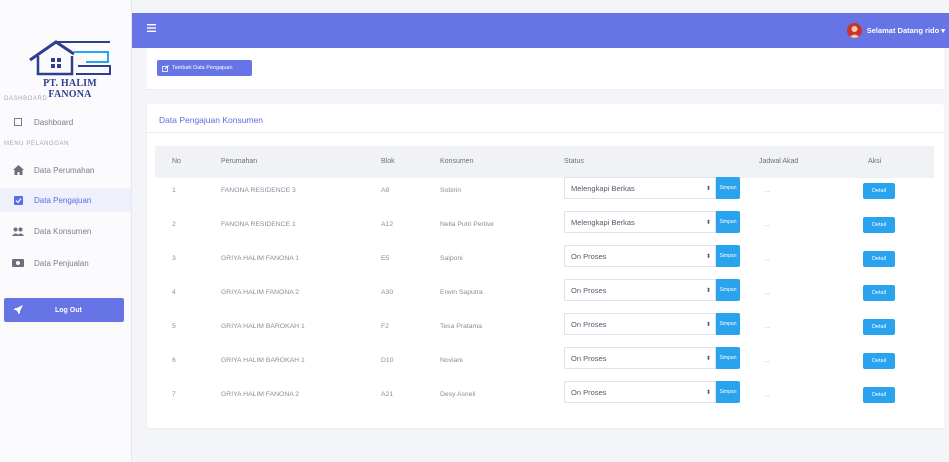 The image size is (949, 462). I want to click on add-pengajuan-label: Tambah Data Pengajuan, so click(202, 68).